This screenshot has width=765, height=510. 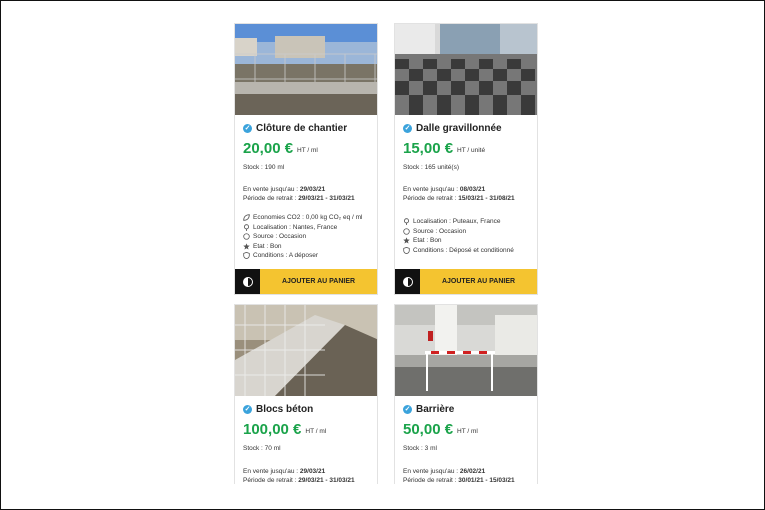 I want to click on pickup-dates: 15/03/21 - 31/08/21, so click(x=486, y=198).